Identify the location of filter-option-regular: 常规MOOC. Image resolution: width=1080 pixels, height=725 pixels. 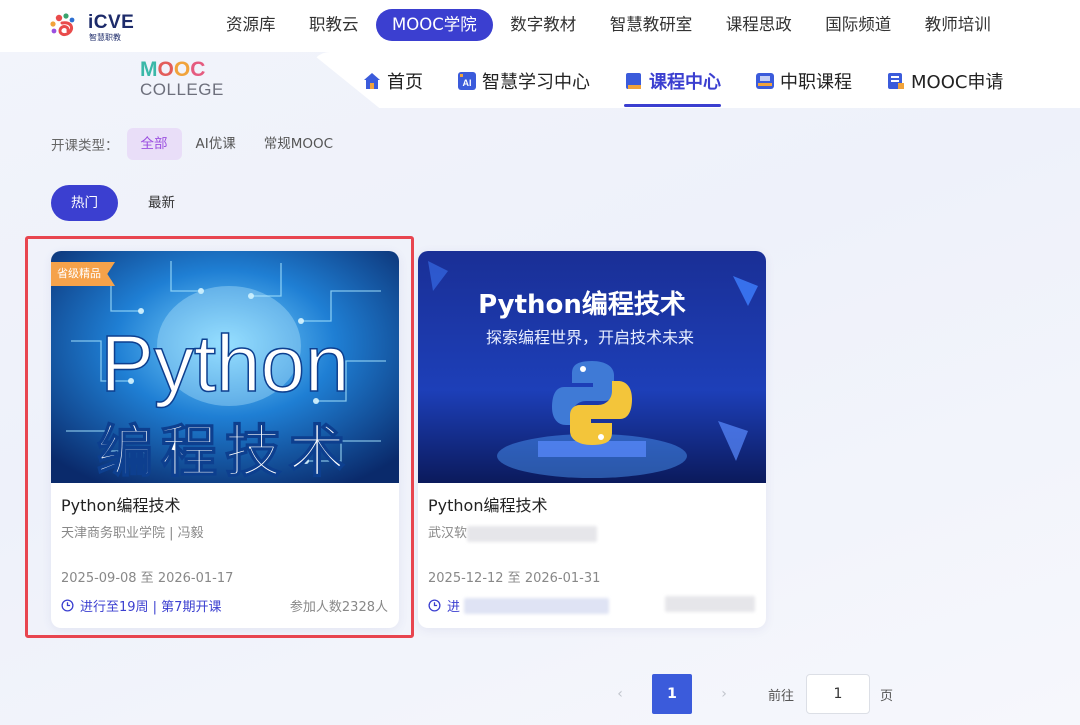
(298, 144).